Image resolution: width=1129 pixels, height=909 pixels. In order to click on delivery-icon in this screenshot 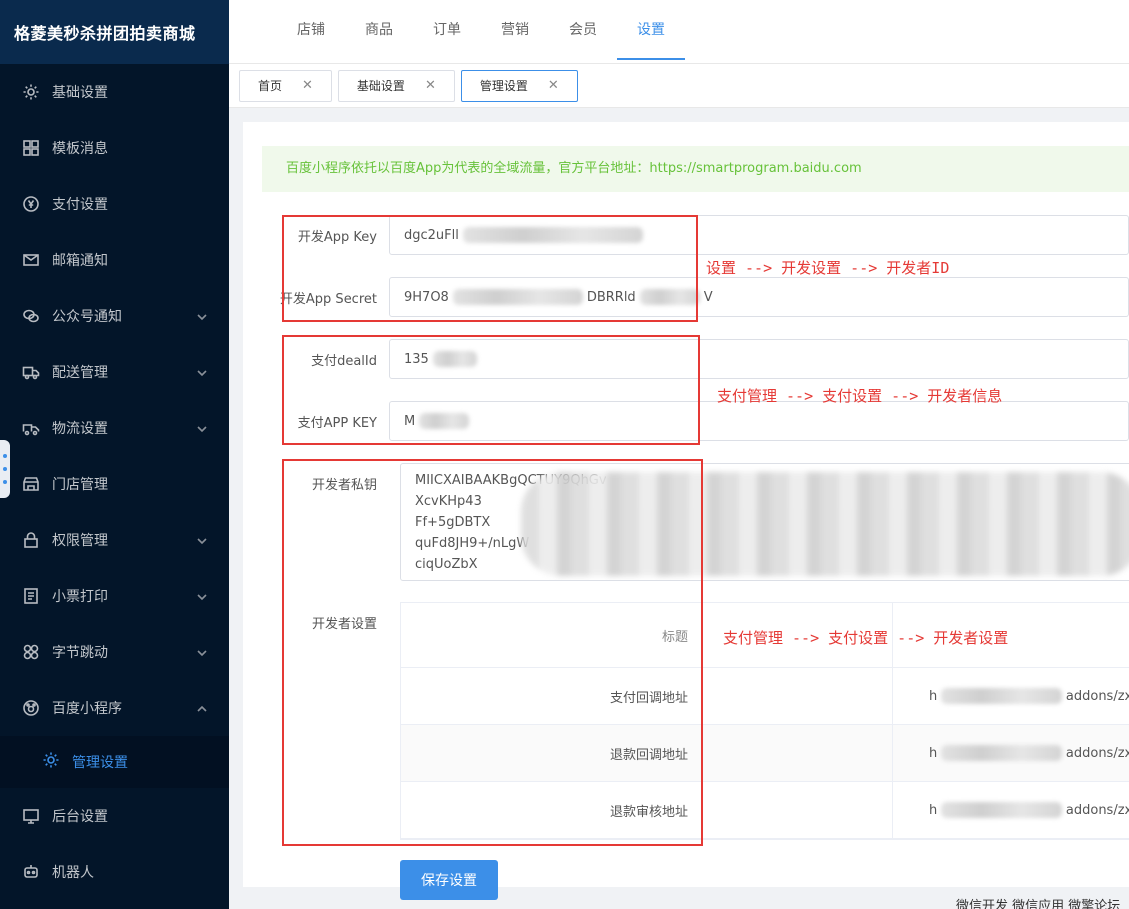, I will do `click(31, 428)`.